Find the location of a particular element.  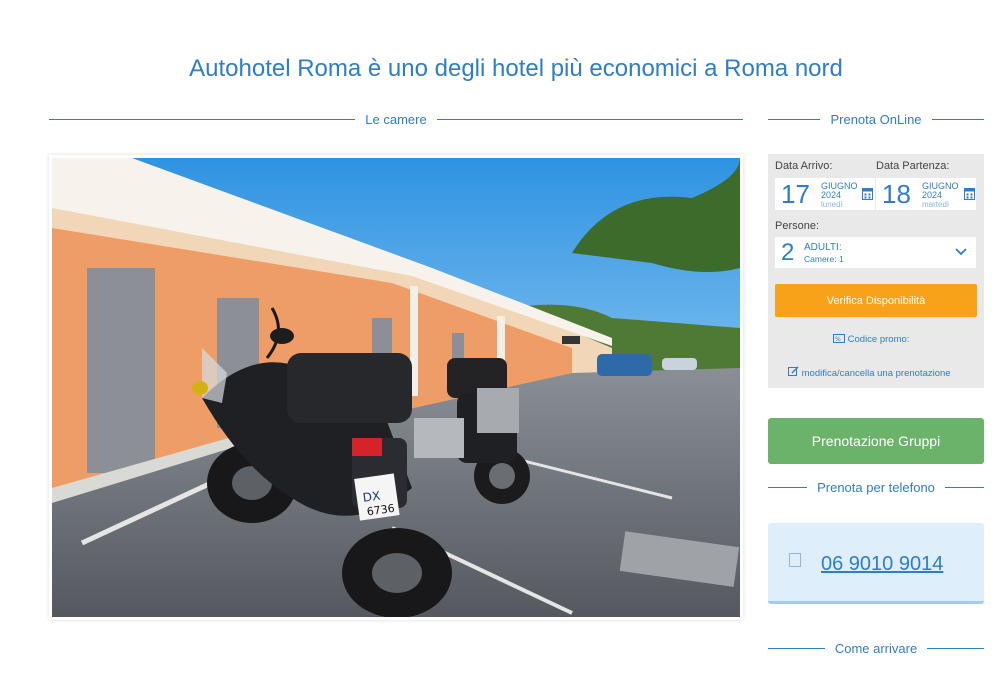

modify-booking-link: modifica/cancella una prenotazione is located at coordinates (869, 372).